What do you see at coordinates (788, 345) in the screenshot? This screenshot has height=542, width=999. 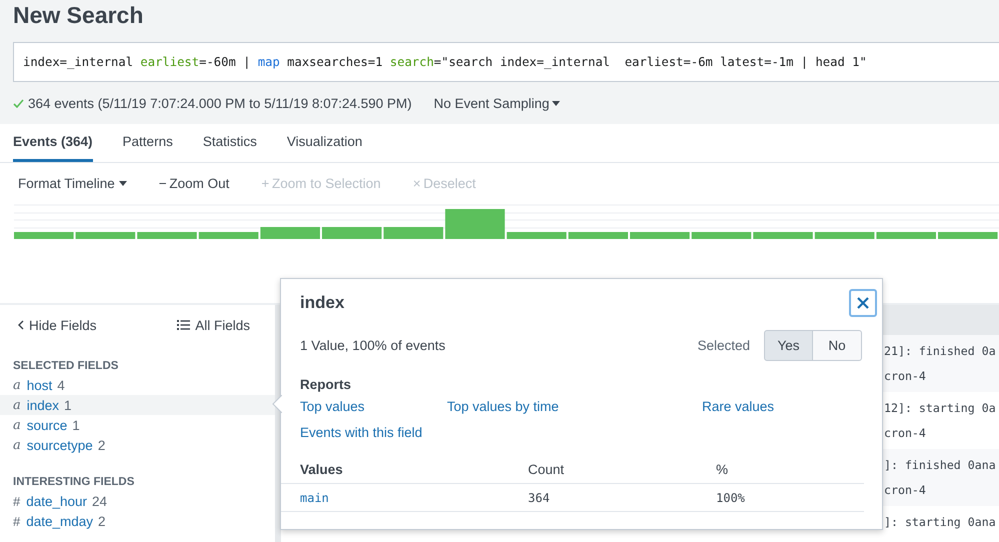 I see `toggle-button: Yes` at bounding box center [788, 345].